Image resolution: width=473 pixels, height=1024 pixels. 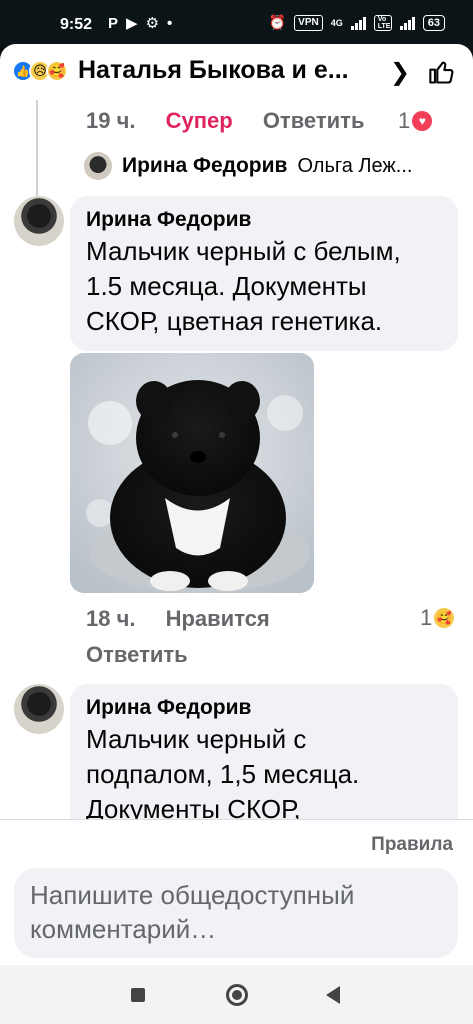 I want to click on comment-text-line: Мальчик черный с белым,, so click(x=243, y=251).